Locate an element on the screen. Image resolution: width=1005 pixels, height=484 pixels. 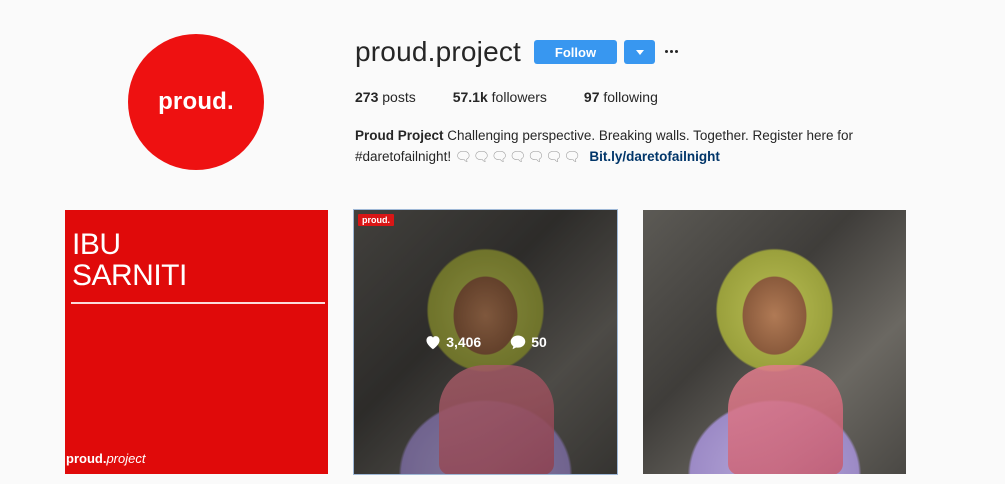
post-logo: proud.project is located at coordinates (105, 458).